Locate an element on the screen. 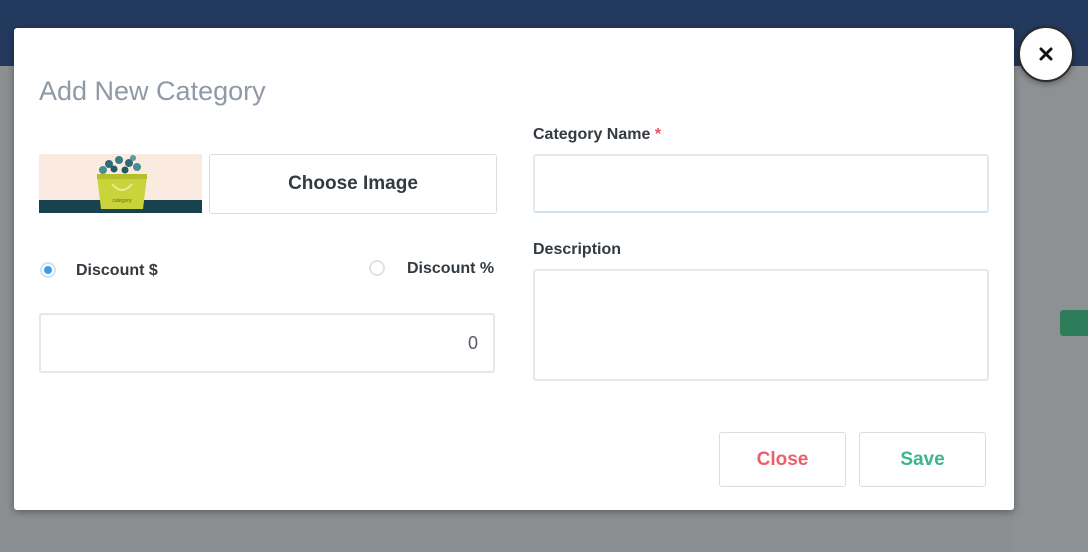 This screenshot has height=552, width=1088. category-thumbnail: category is located at coordinates (120, 183).